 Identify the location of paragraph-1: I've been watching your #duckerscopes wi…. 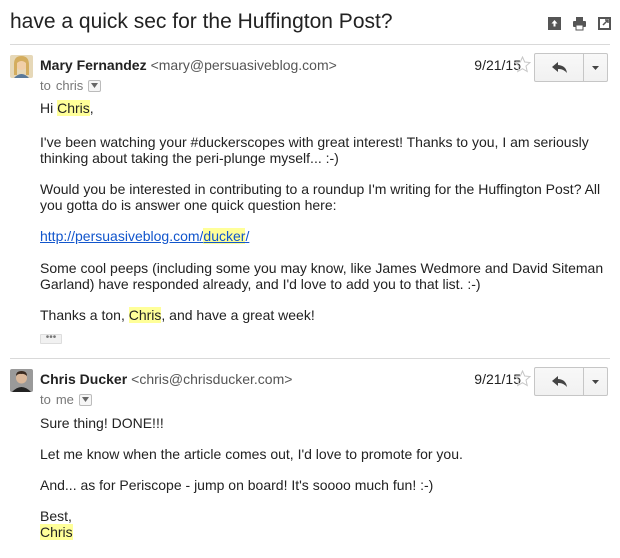
(324, 150).